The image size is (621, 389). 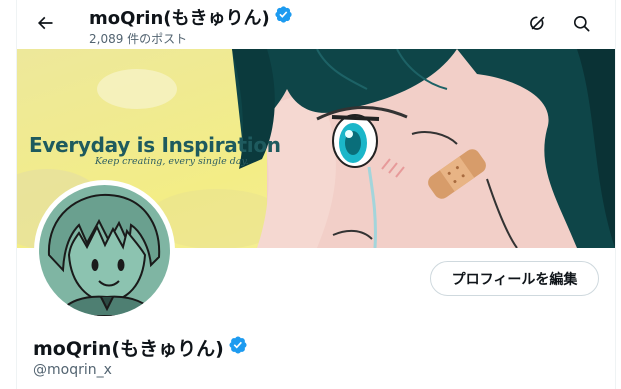 I want to click on header-title: moQrin(もきゅりん), so click(x=191, y=17).